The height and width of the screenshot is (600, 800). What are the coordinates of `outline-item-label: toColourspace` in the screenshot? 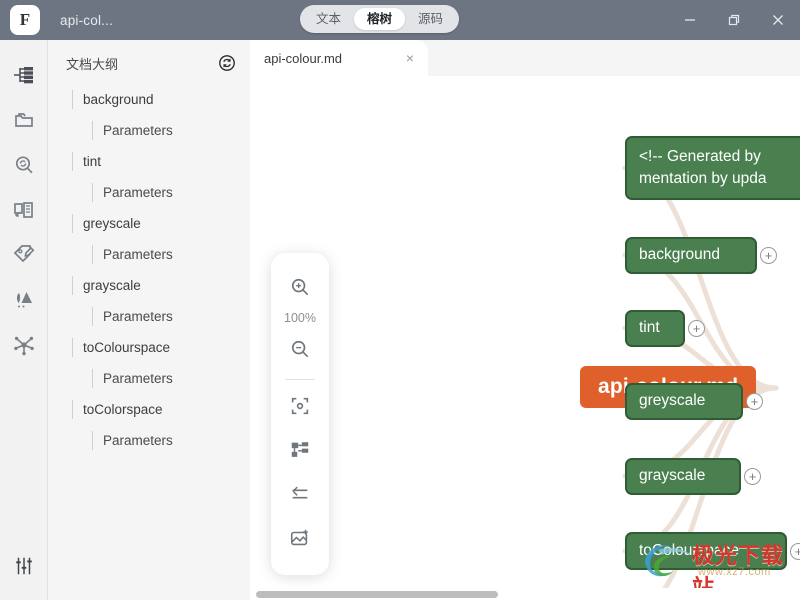 It's located at (127, 347).